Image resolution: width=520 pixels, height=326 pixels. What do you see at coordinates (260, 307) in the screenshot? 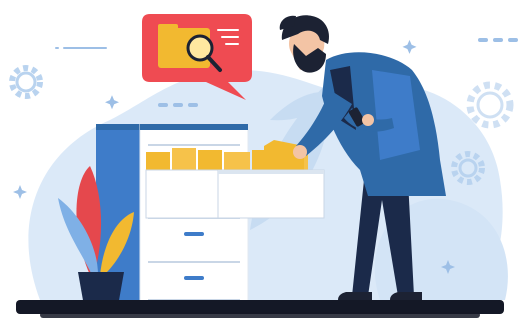
I see `ground` at bounding box center [260, 307].